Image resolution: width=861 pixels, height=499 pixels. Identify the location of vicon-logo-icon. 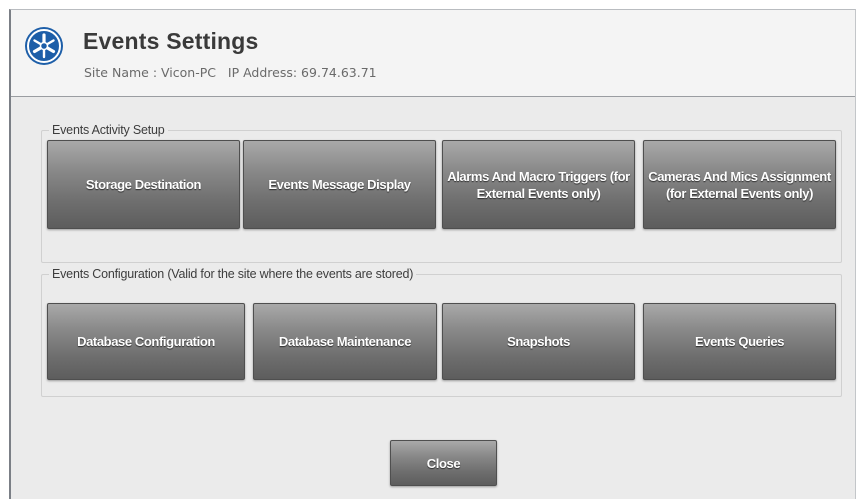
(44, 46).